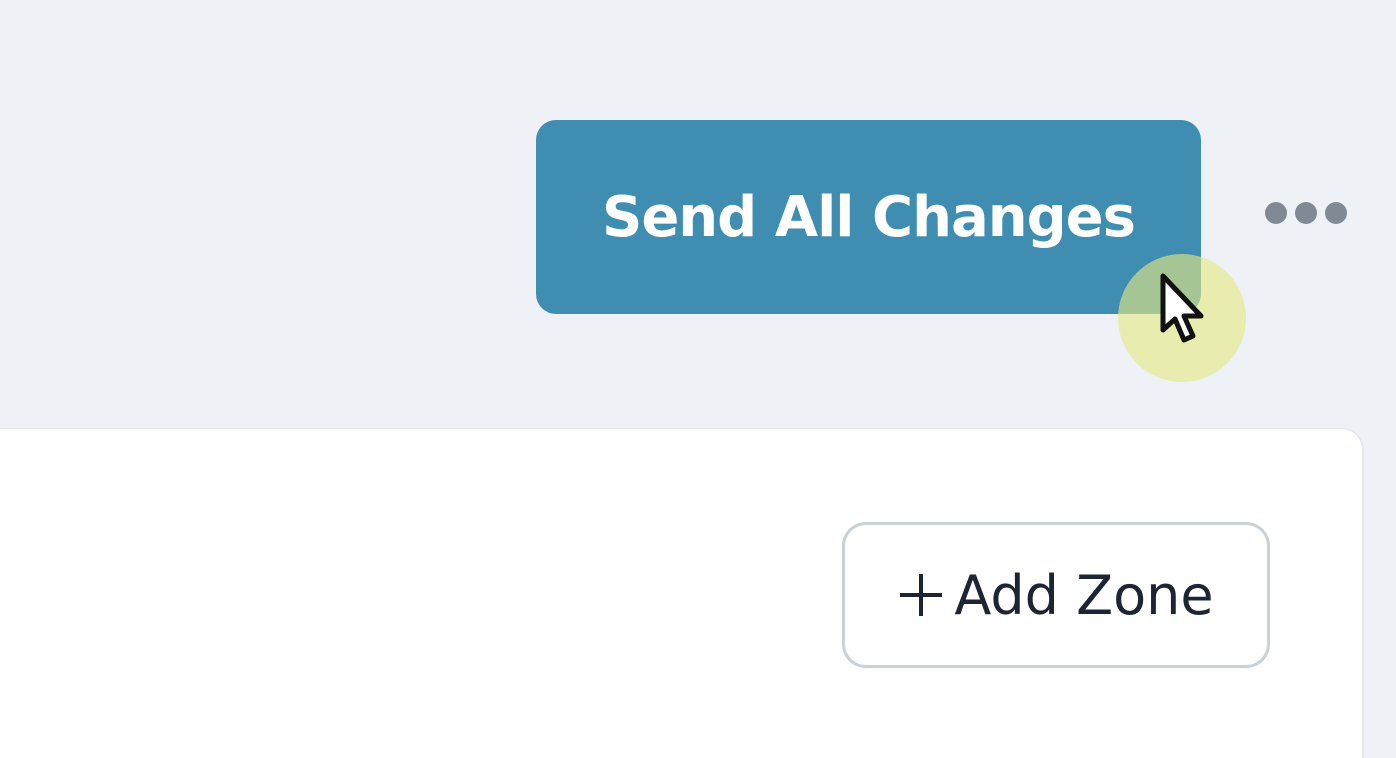  I want to click on add-zone-label: Add Zone, so click(1084, 595).